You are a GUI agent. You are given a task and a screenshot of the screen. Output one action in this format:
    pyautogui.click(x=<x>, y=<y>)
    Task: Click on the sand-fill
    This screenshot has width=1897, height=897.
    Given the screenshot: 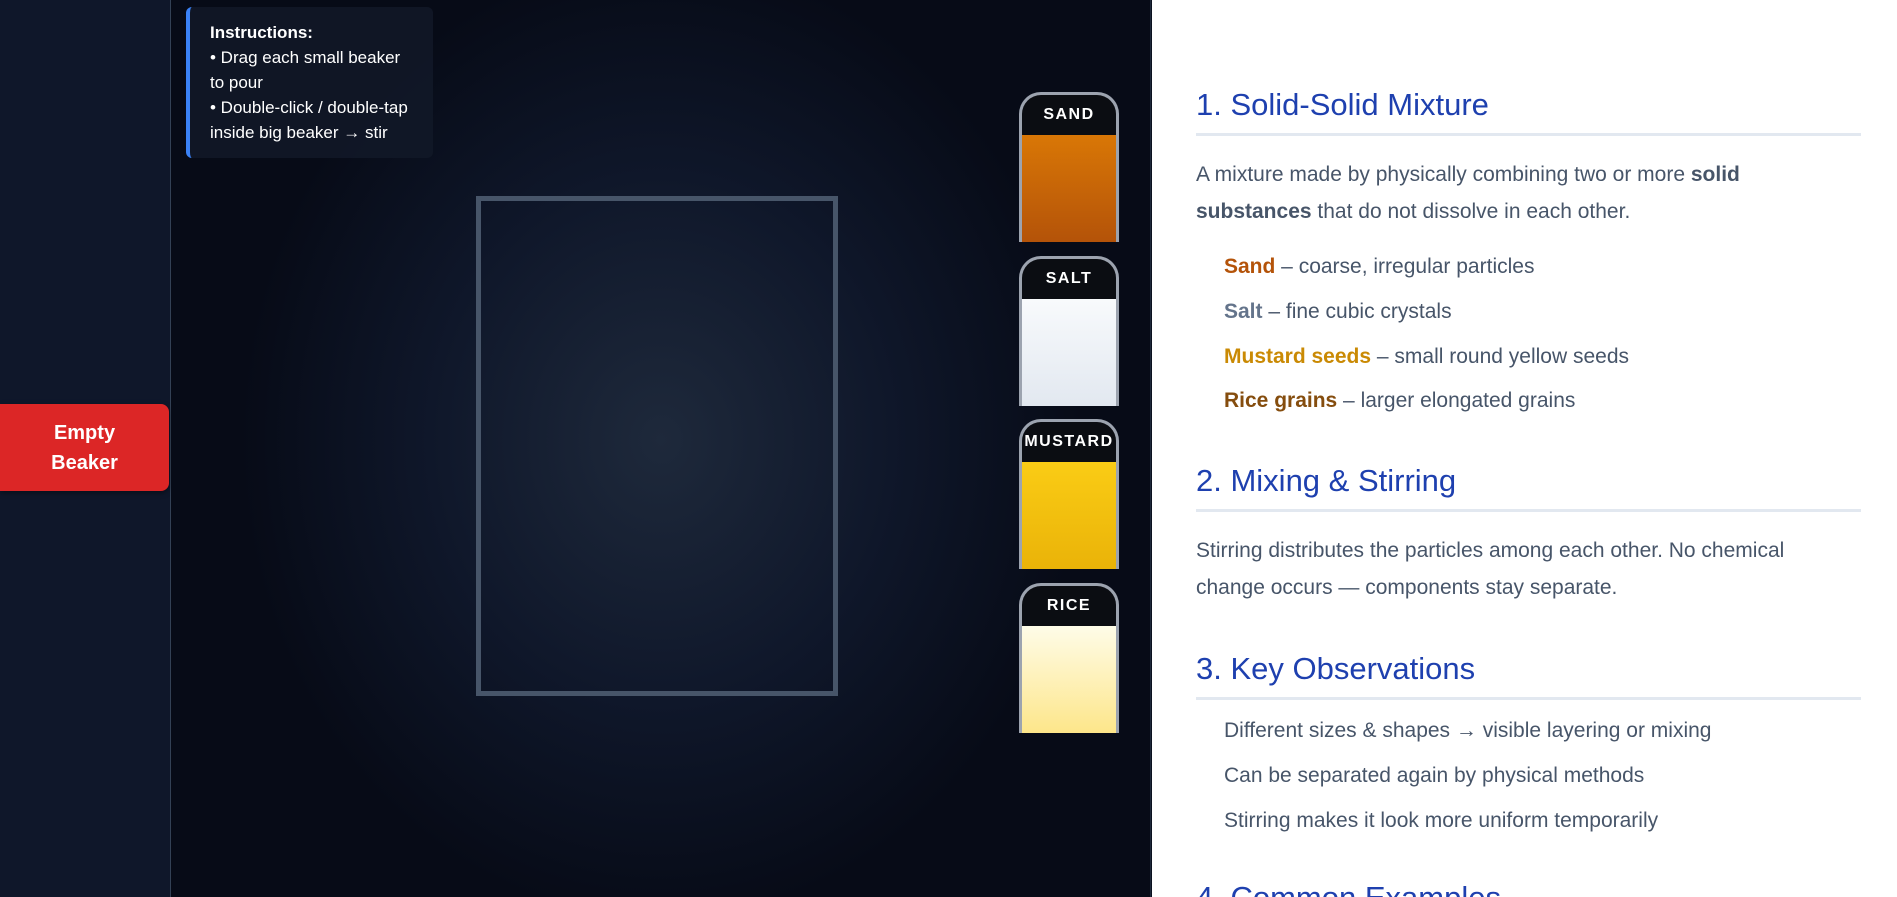 What is the action you would take?
    pyautogui.click(x=1069, y=188)
    